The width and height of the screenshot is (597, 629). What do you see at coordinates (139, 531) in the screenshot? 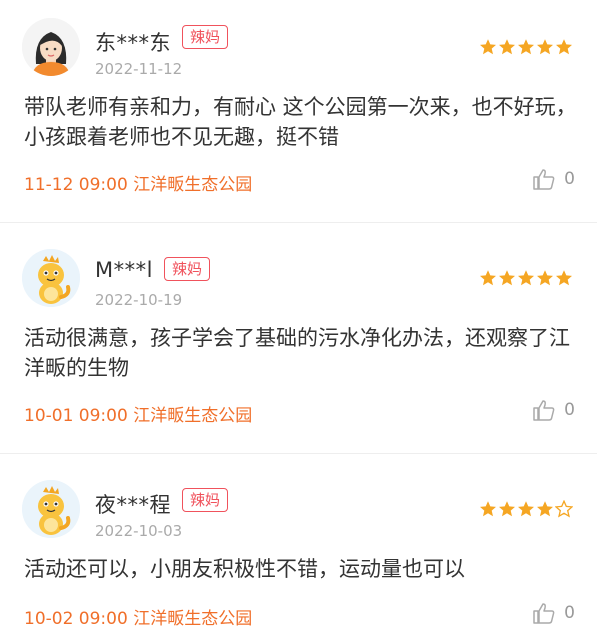
I see `review-date: 2022-10-03` at bounding box center [139, 531].